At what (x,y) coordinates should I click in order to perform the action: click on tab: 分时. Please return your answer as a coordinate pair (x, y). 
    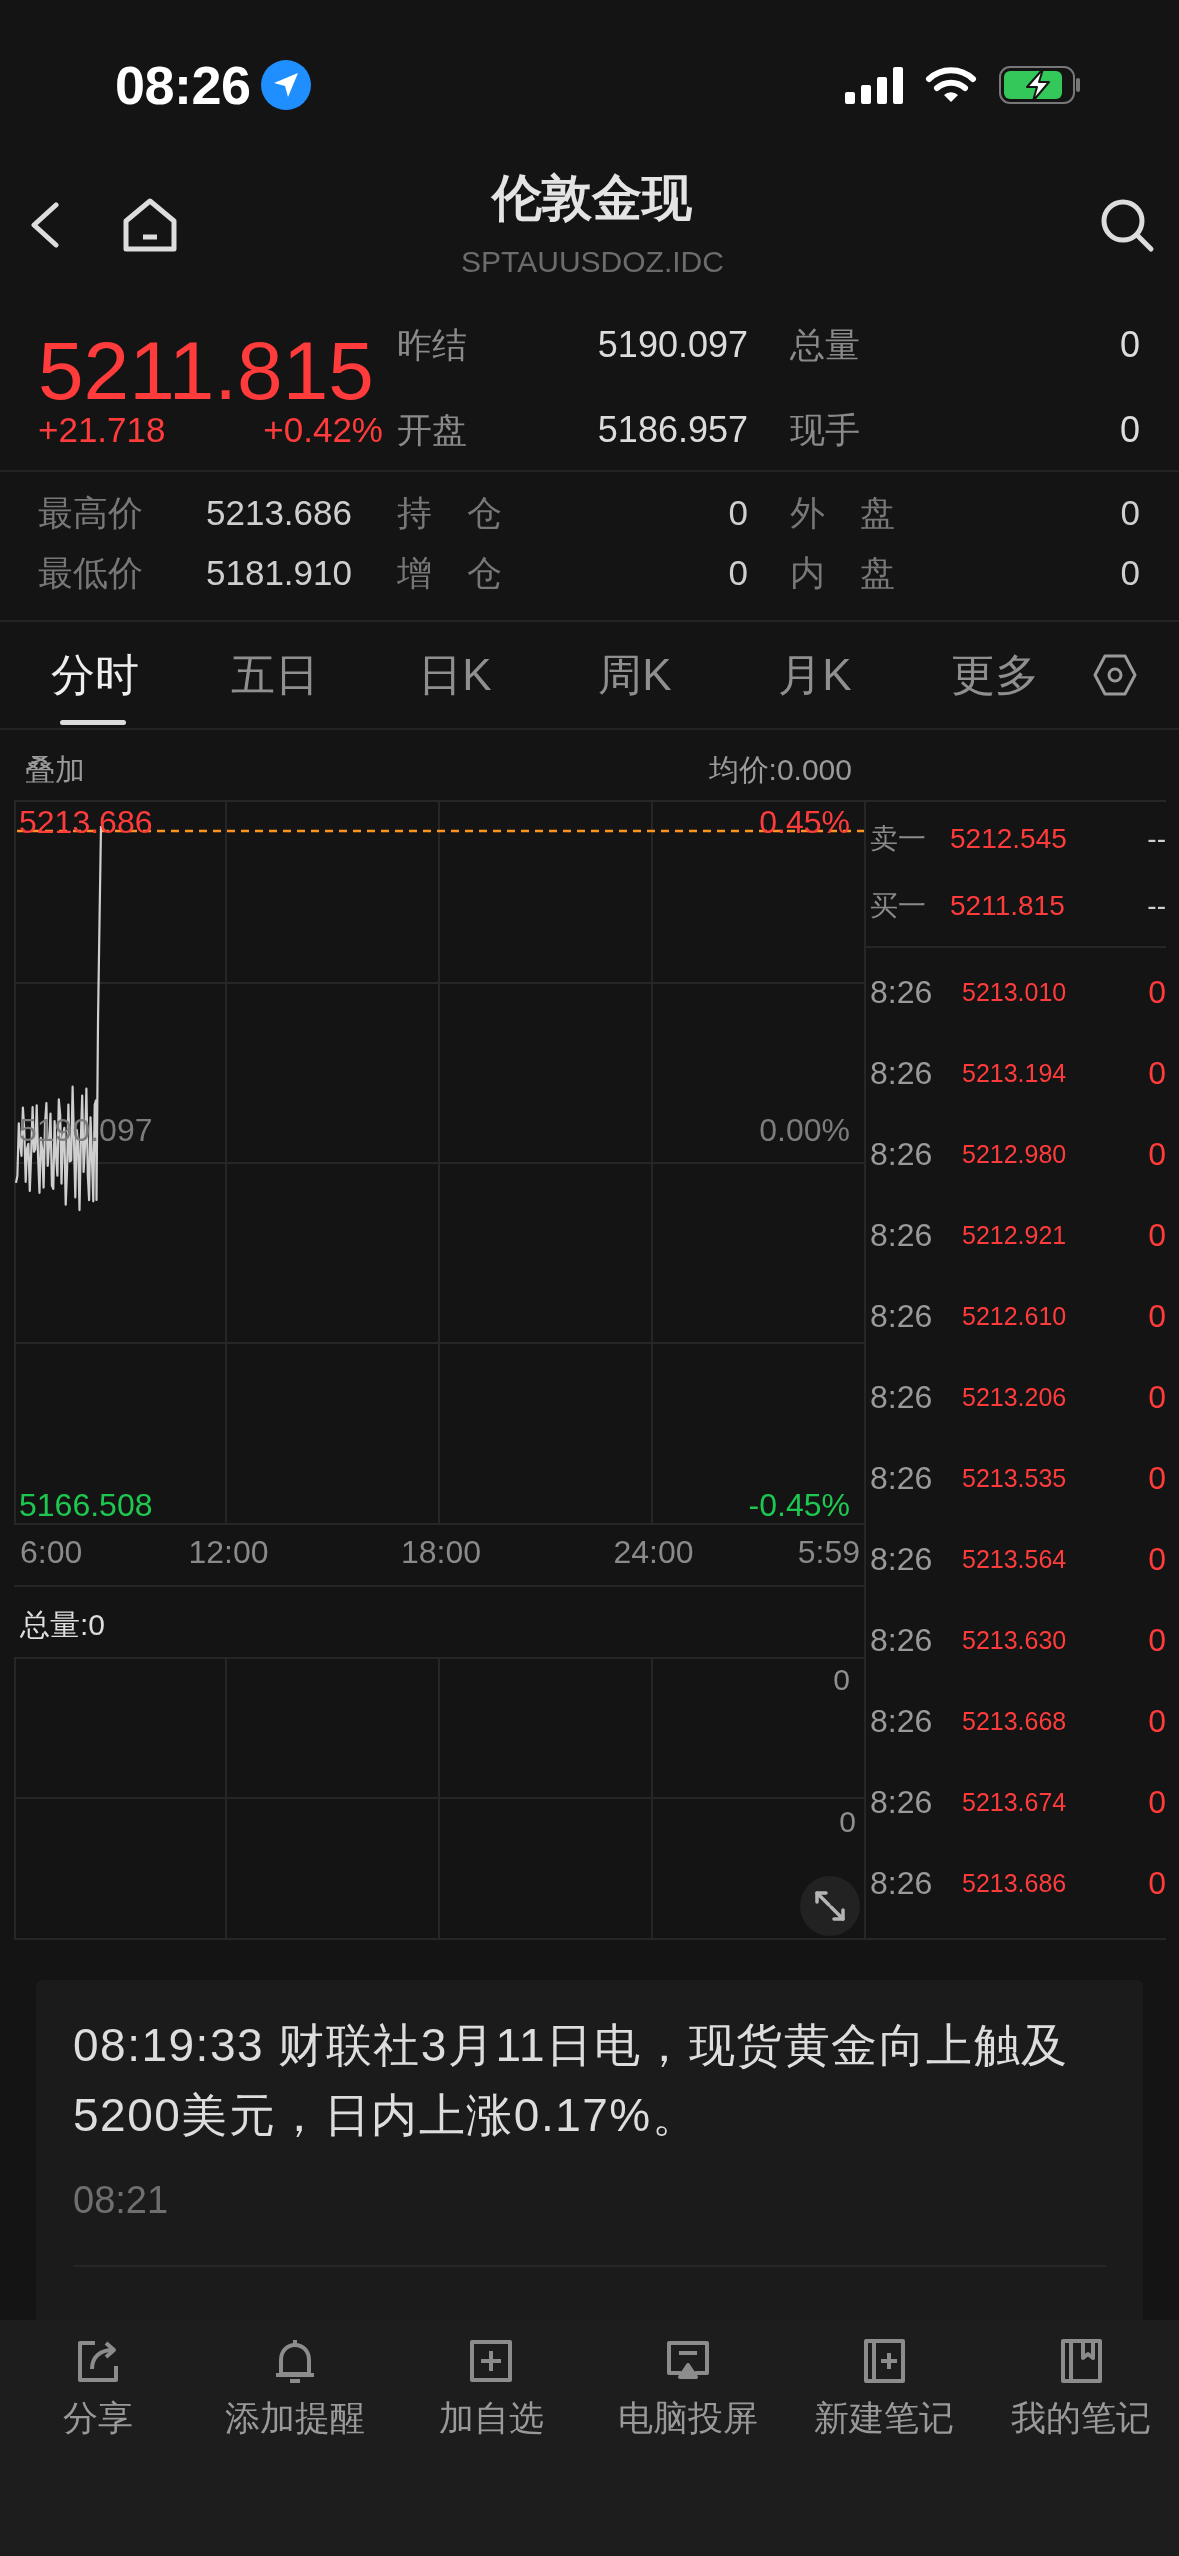
    Looking at the image, I should click on (95, 675).